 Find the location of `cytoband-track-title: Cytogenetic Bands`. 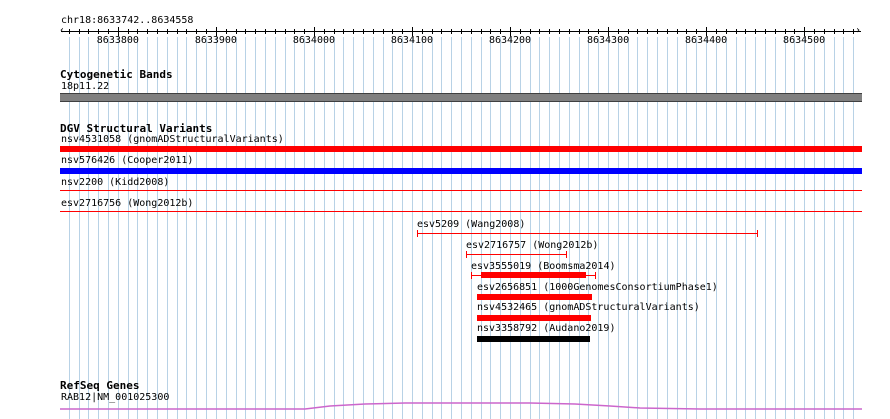

cytoband-track-title: Cytogenetic Bands is located at coordinates (116, 74).